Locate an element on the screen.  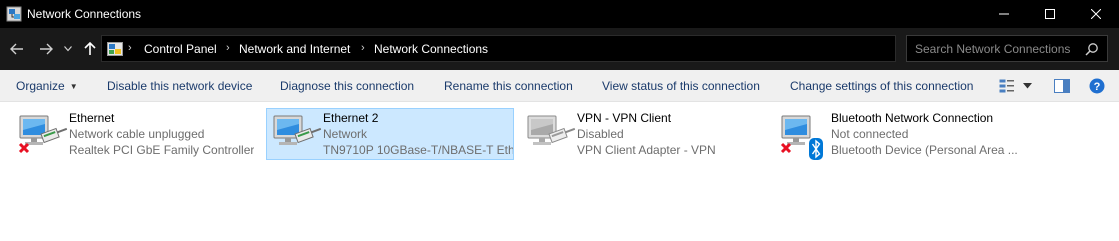
disabled-network-adapter-icon is located at coordinates (551, 130).